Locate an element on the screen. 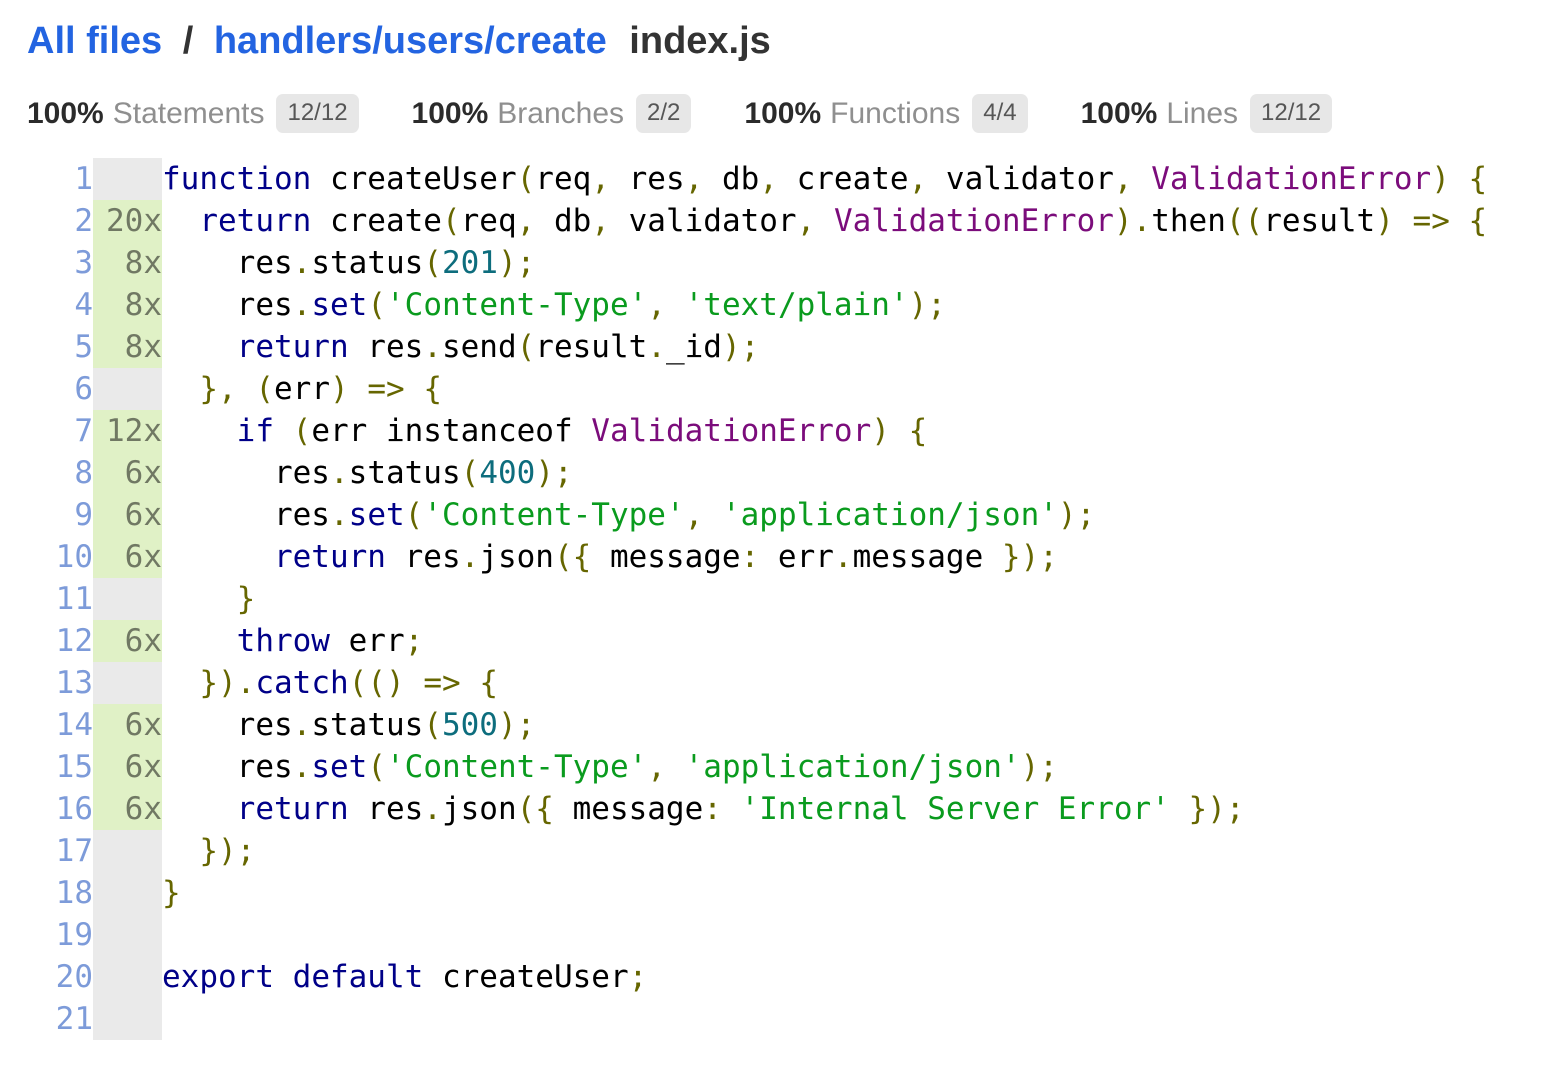 The image size is (1553, 1080). stat-statements: 100% Statements 12/12 is located at coordinates (193, 113).